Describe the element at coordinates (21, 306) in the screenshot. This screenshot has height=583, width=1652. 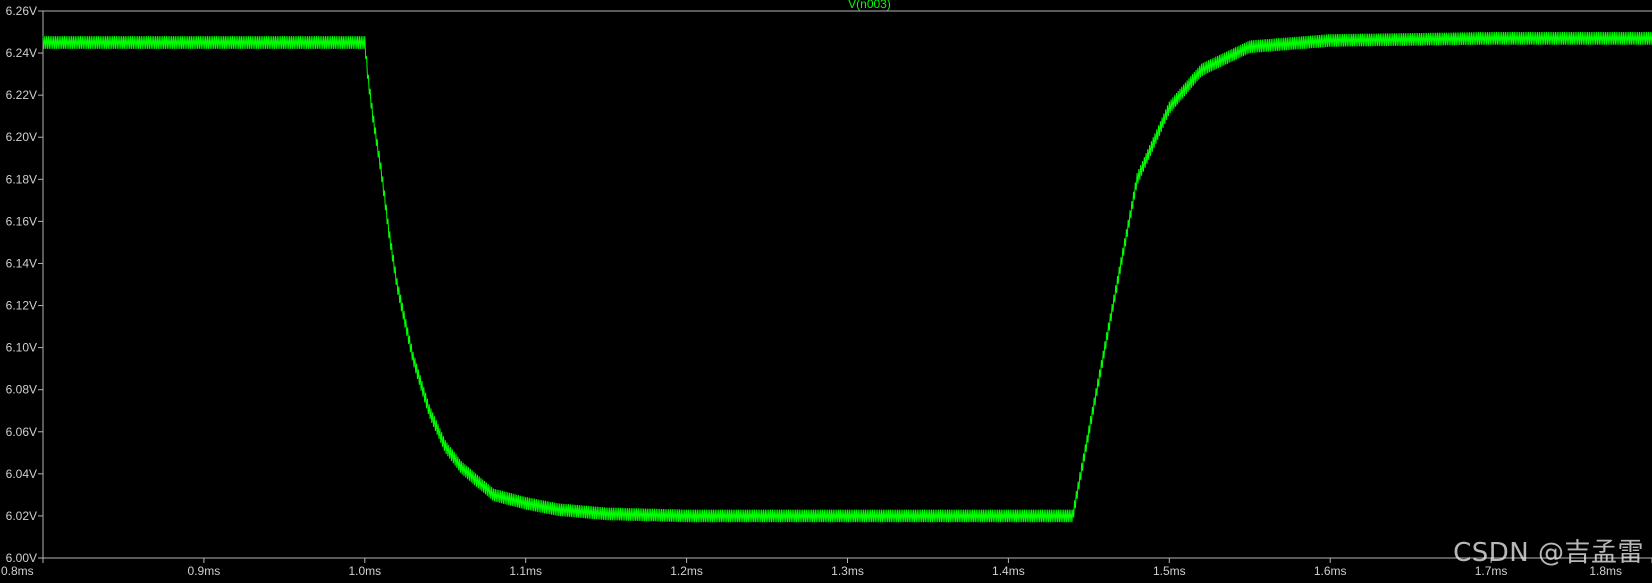
I see `y-tick-label: 6.12V` at that location.